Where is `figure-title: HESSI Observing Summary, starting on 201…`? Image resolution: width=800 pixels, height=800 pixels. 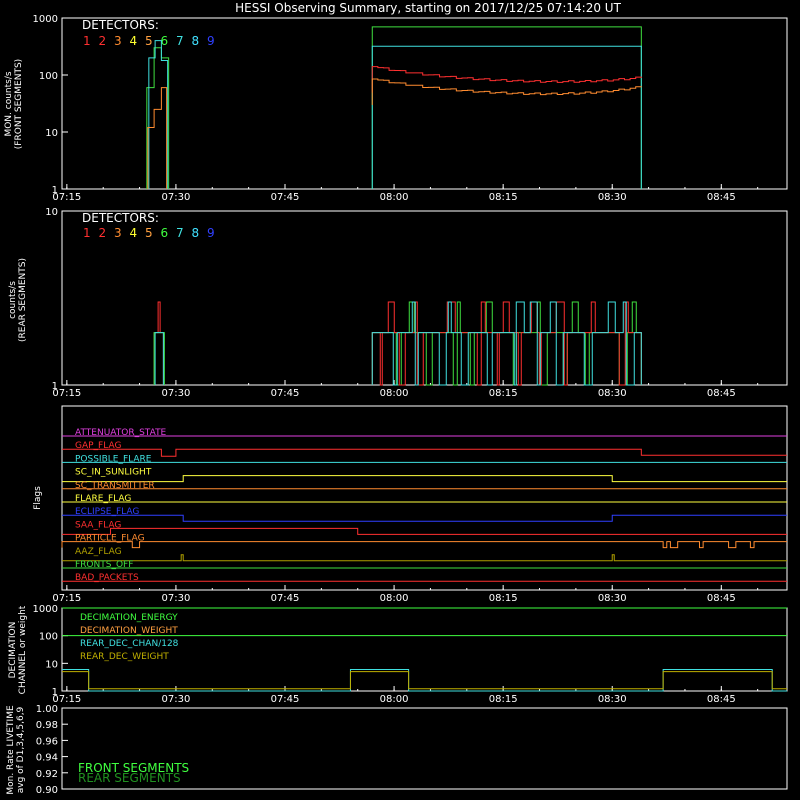 figure-title: HESSI Observing Summary, starting on 201… is located at coordinates (428, 8).